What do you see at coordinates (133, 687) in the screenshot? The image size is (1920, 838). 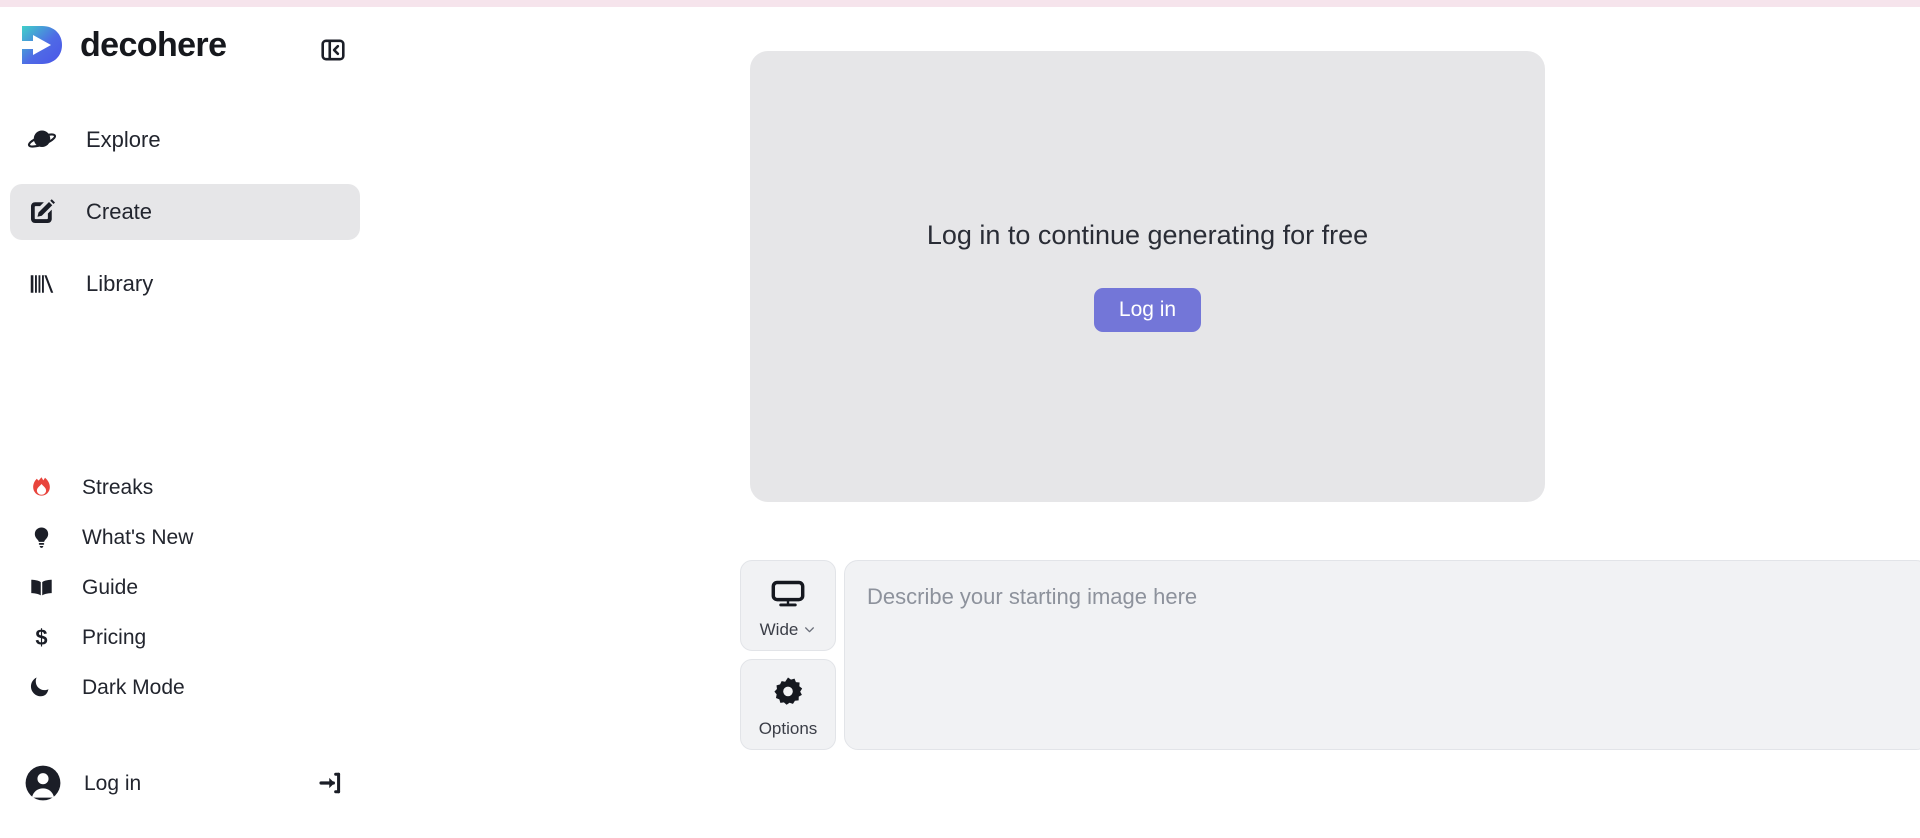 I see `sidebar-item-label: Dark Mode` at bounding box center [133, 687].